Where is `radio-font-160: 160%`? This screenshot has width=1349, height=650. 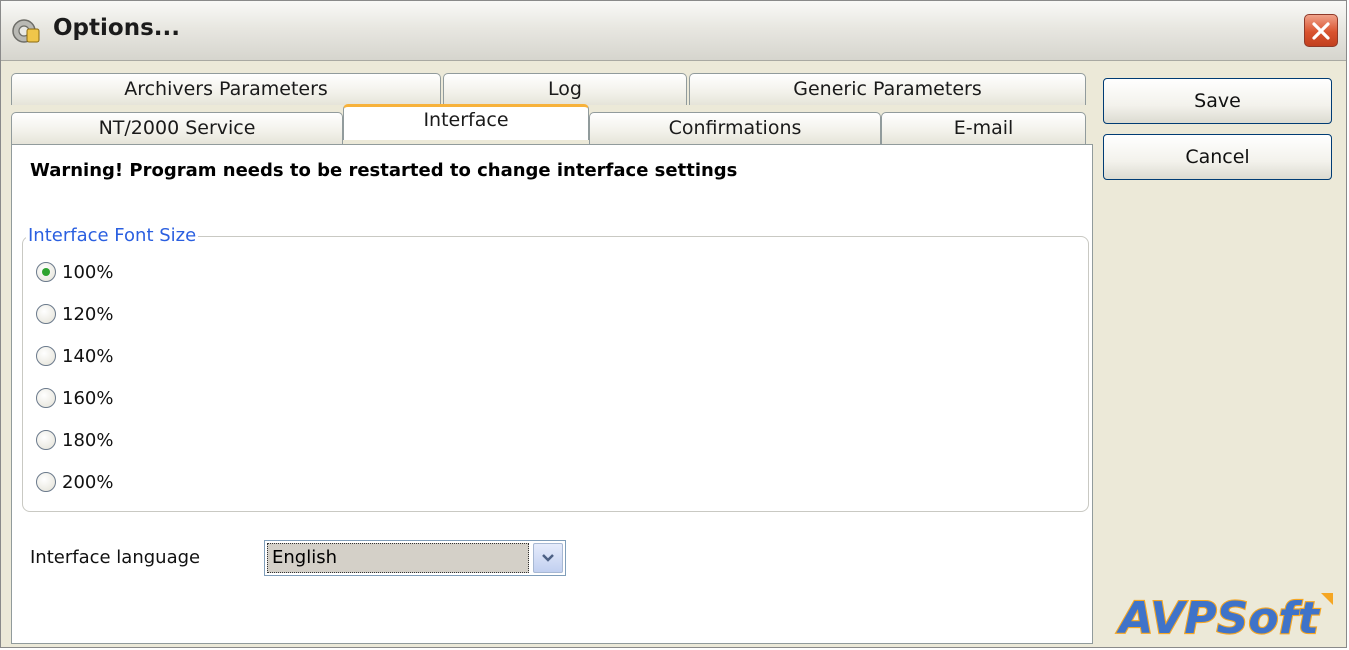
radio-font-160: 160% is located at coordinates (74, 398).